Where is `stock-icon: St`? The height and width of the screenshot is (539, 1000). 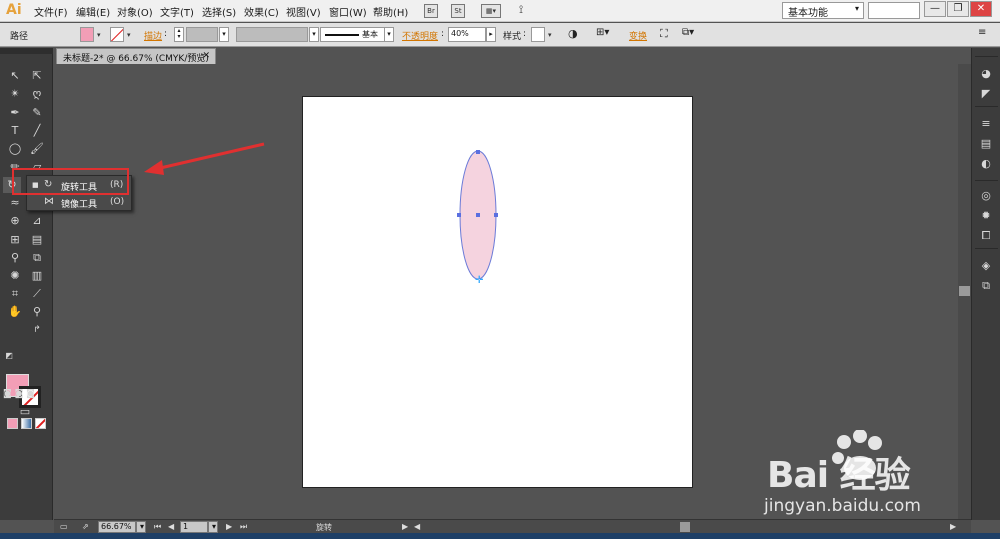 stock-icon: St is located at coordinates (458, 11).